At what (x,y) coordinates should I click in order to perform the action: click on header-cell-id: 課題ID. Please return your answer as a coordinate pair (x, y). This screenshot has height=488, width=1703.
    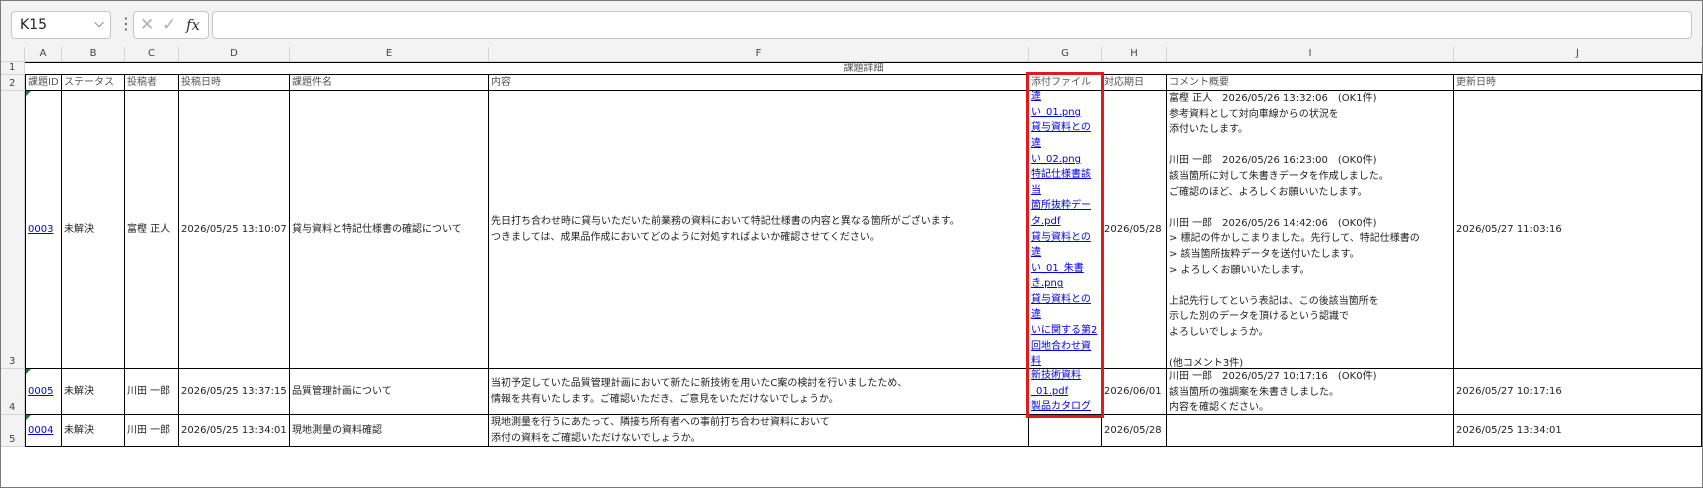
    Looking at the image, I should click on (43, 83).